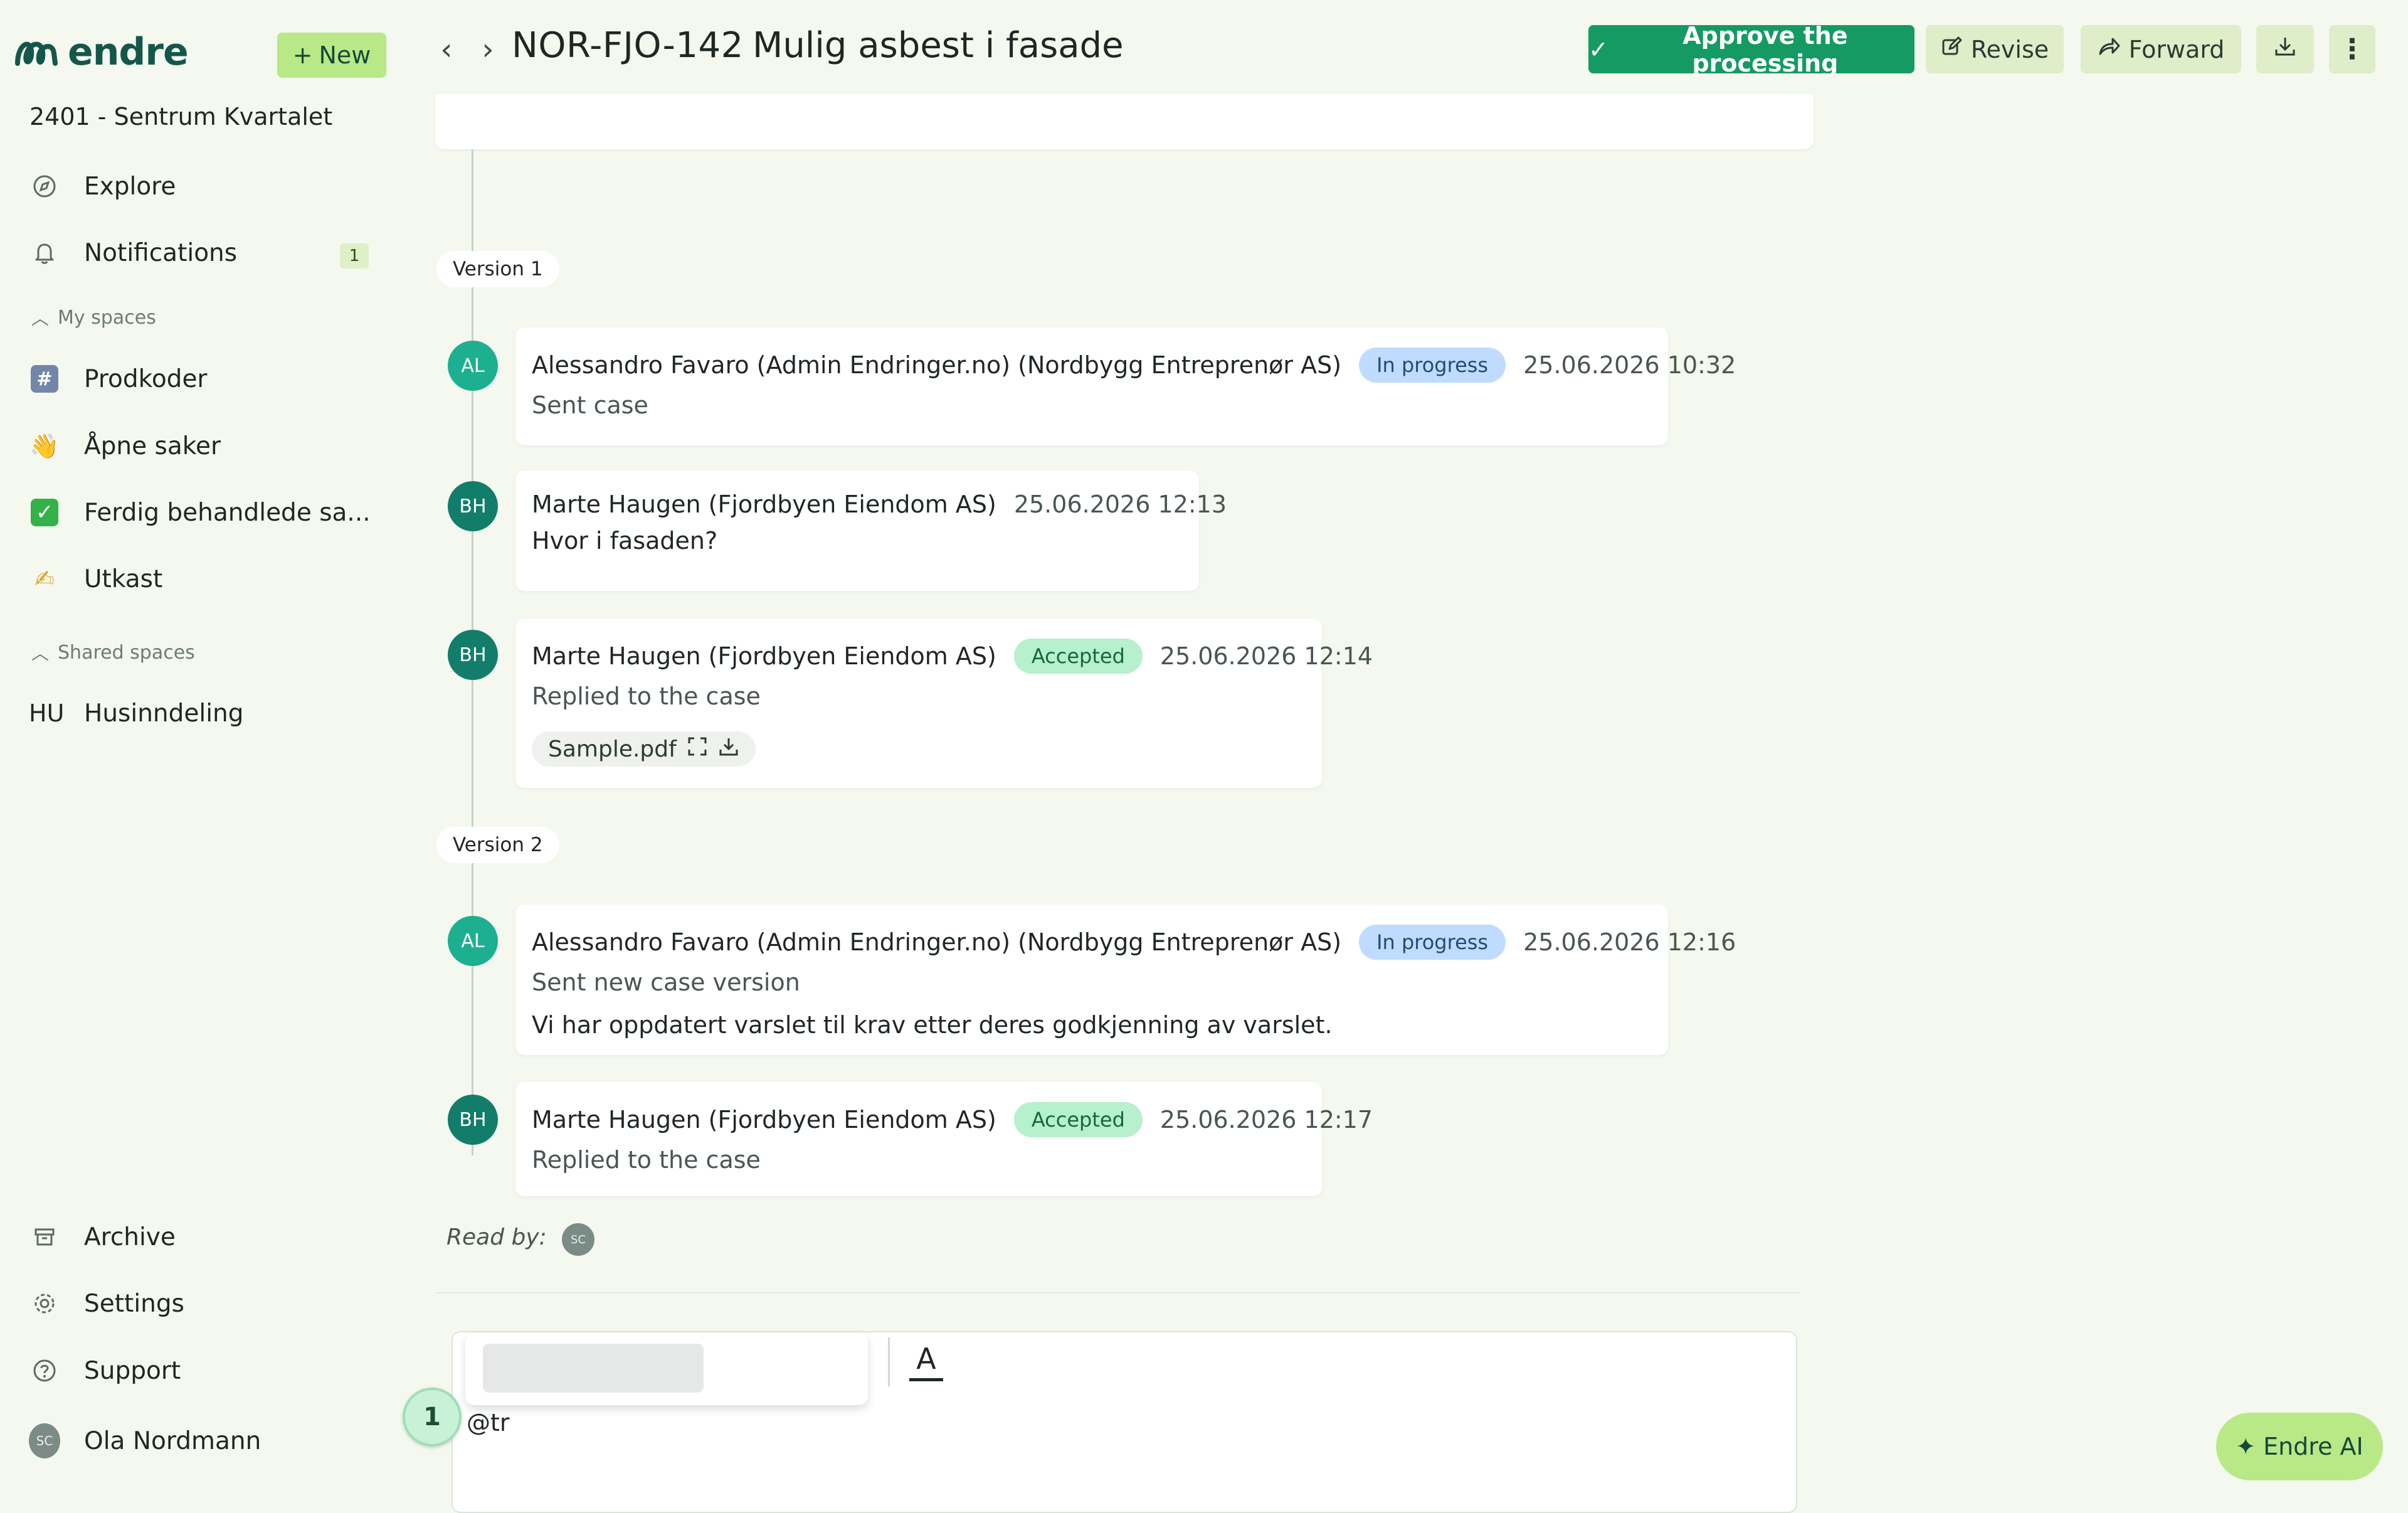  What do you see at coordinates (204, 1237) in the screenshot?
I see `nav-archive: Archive` at bounding box center [204, 1237].